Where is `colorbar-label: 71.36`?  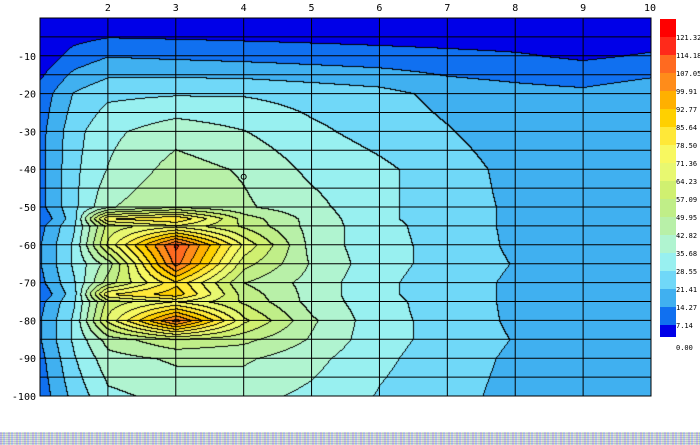 colorbar-label: 71.36 is located at coordinates (686, 164).